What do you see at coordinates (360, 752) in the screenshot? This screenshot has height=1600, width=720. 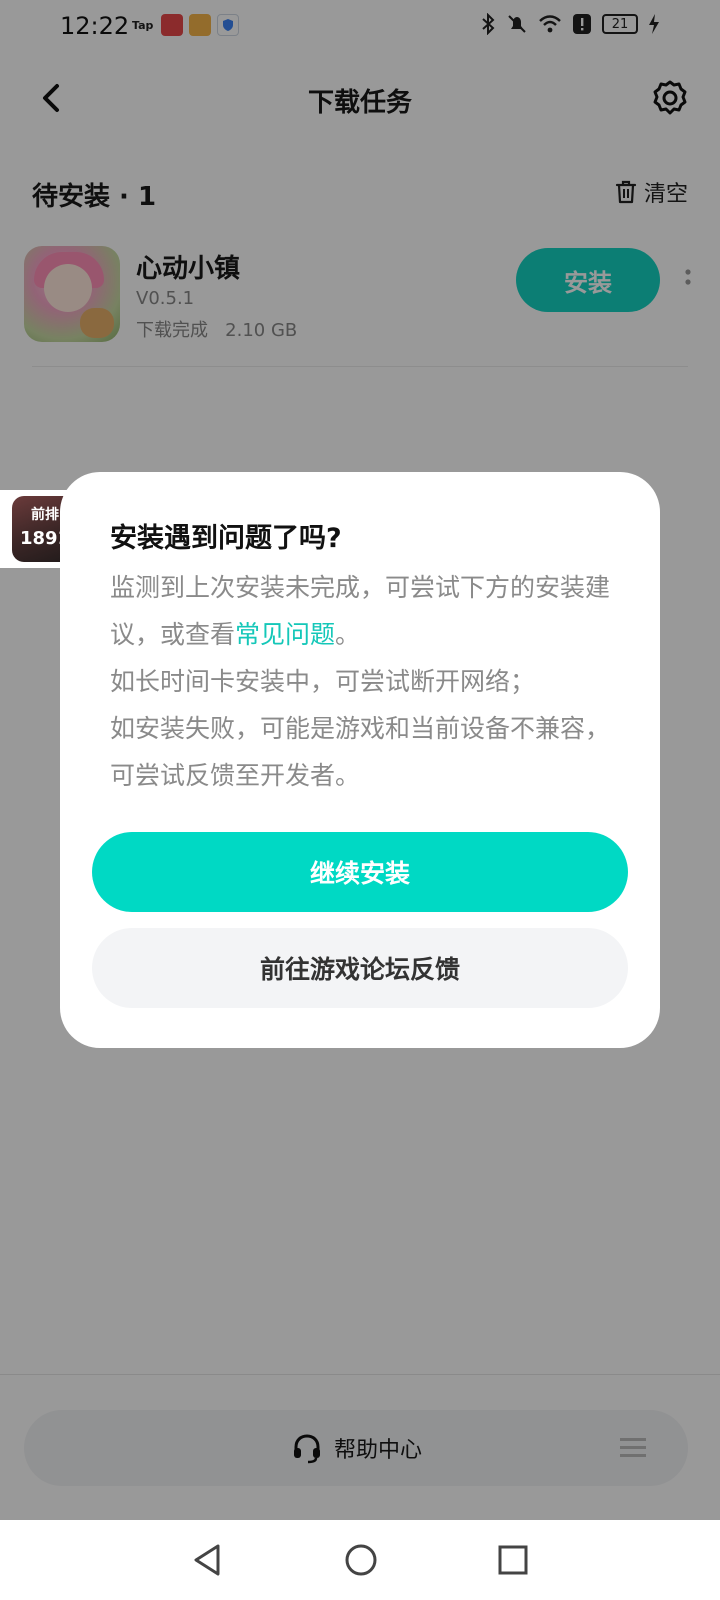 I see `dialog-text-4: 如安装失败，可能是游戏和当前设备不兼容，可尝试反馈至开发者。` at bounding box center [360, 752].